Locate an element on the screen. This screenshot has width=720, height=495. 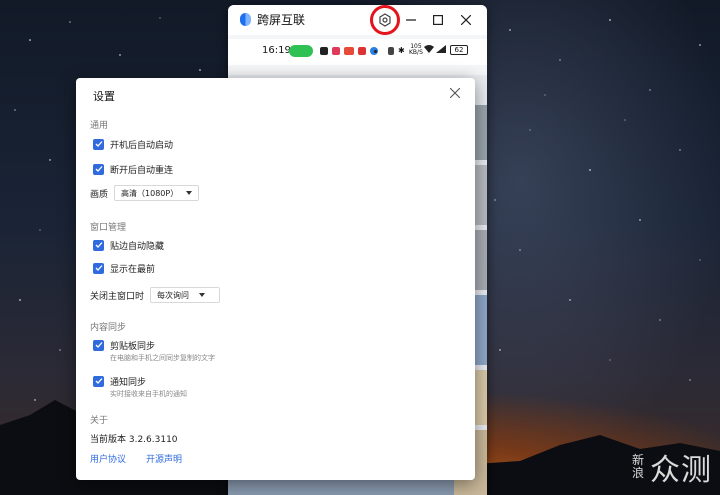
watermark-small-text: 新浪 is located at coordinates (638, 466).